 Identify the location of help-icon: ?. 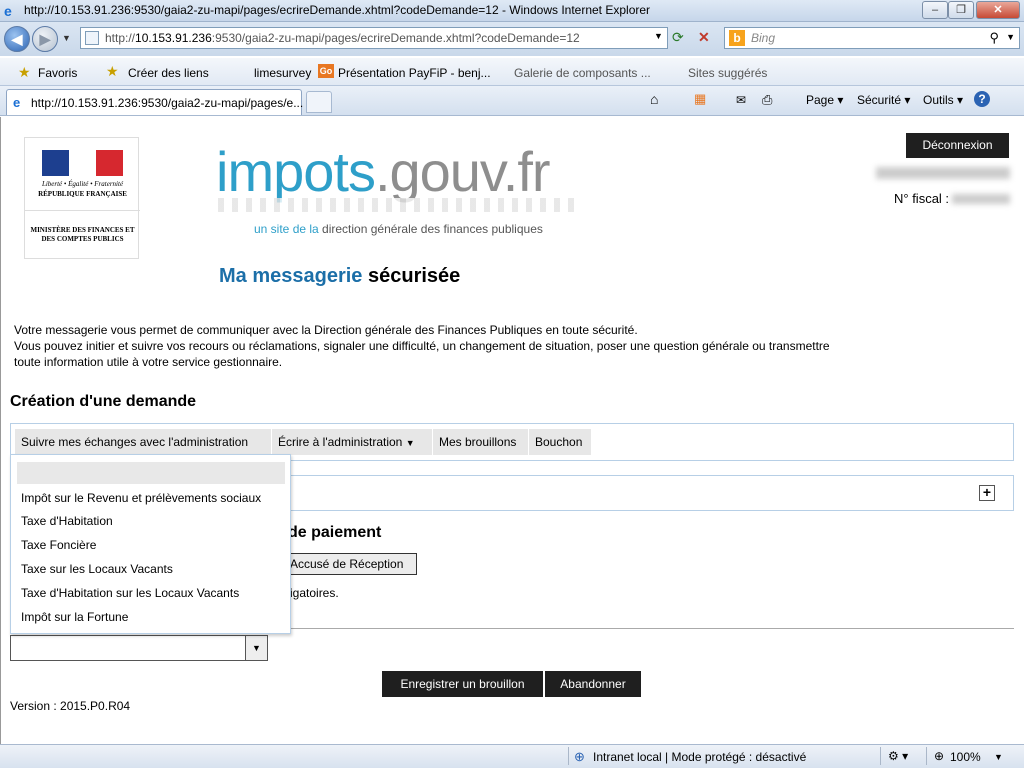
(982, 99).